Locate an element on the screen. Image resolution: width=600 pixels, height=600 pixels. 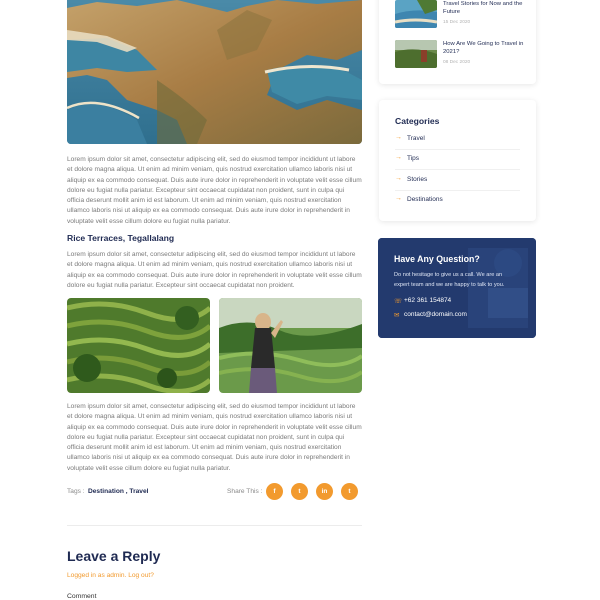
section-heading: Rice Terraces, Tegallalang is located at coordinates (121, 238).